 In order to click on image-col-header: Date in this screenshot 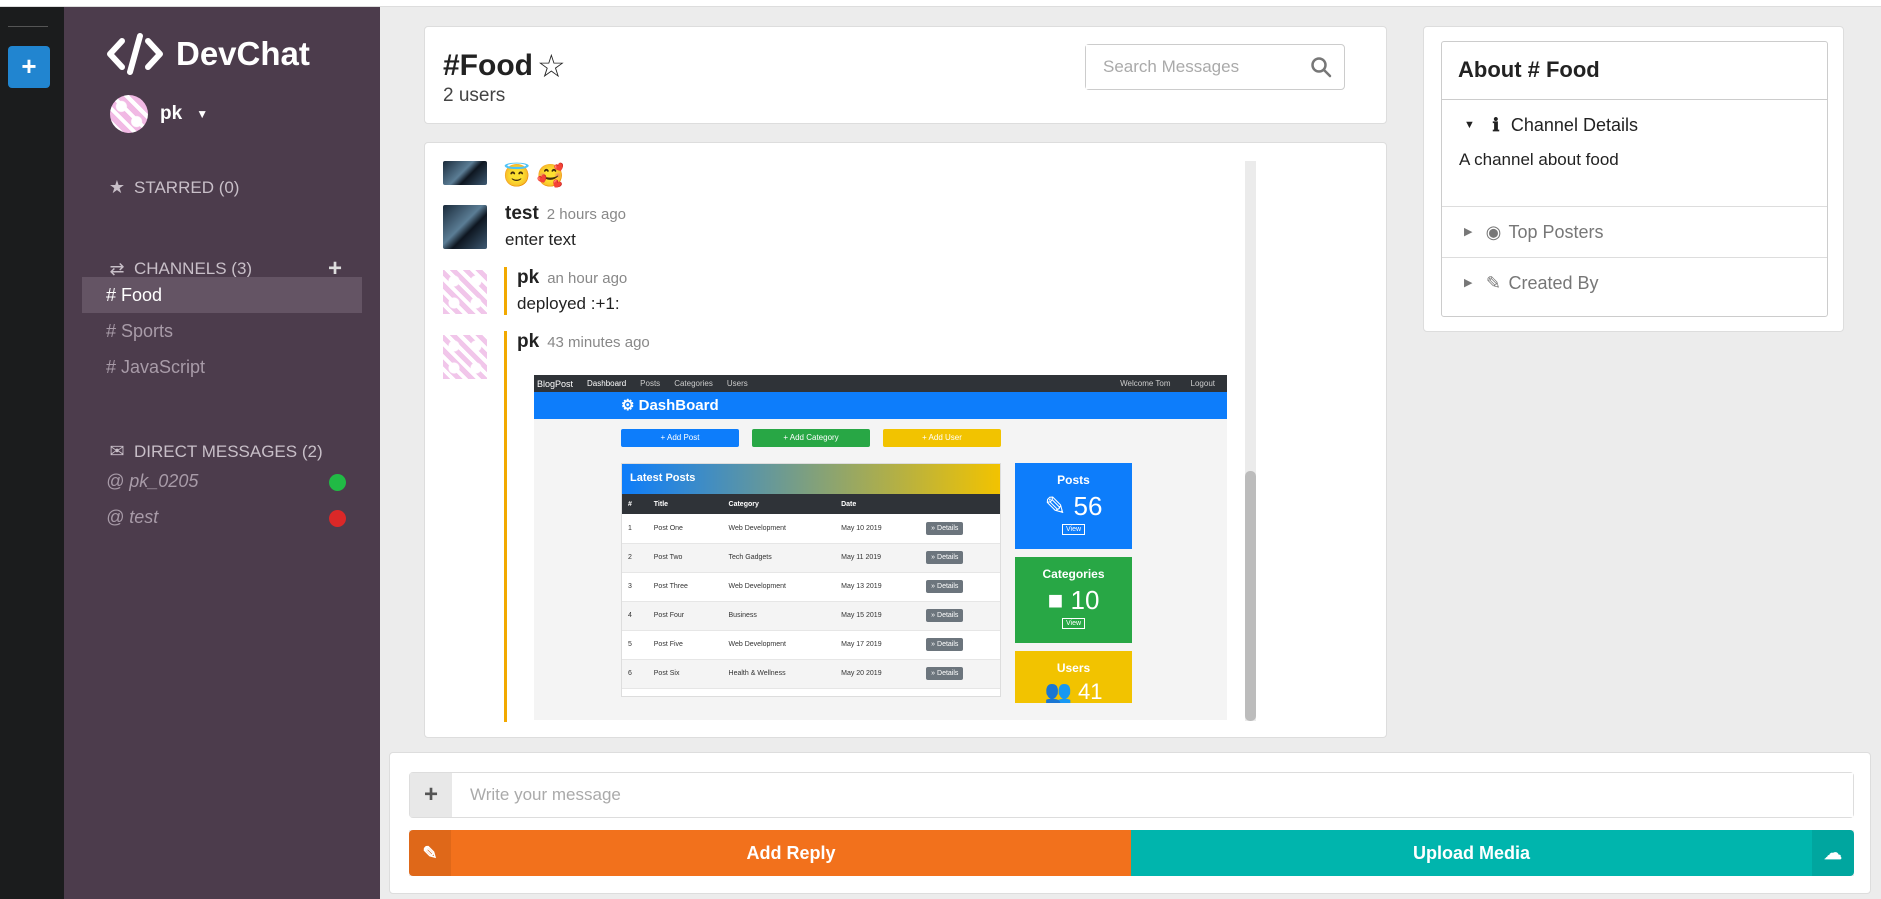, I will do `click(878, 504)`.